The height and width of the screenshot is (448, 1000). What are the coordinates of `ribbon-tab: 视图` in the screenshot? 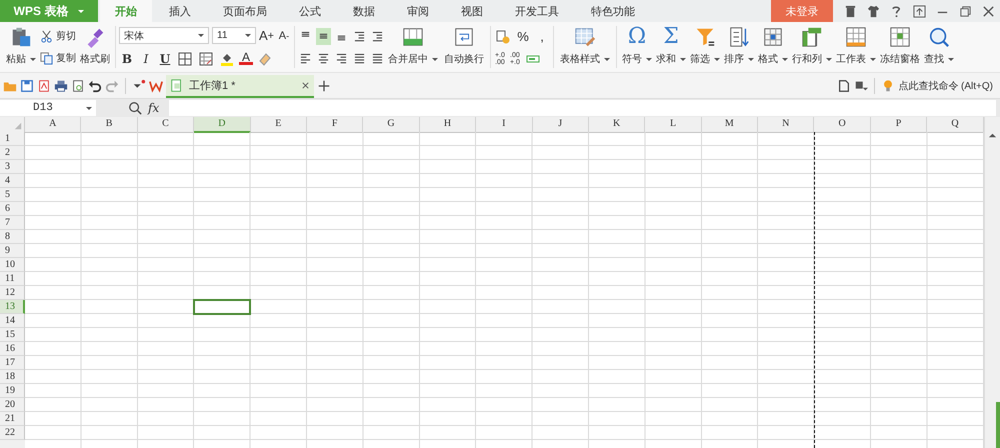 It's located at (472, 11).